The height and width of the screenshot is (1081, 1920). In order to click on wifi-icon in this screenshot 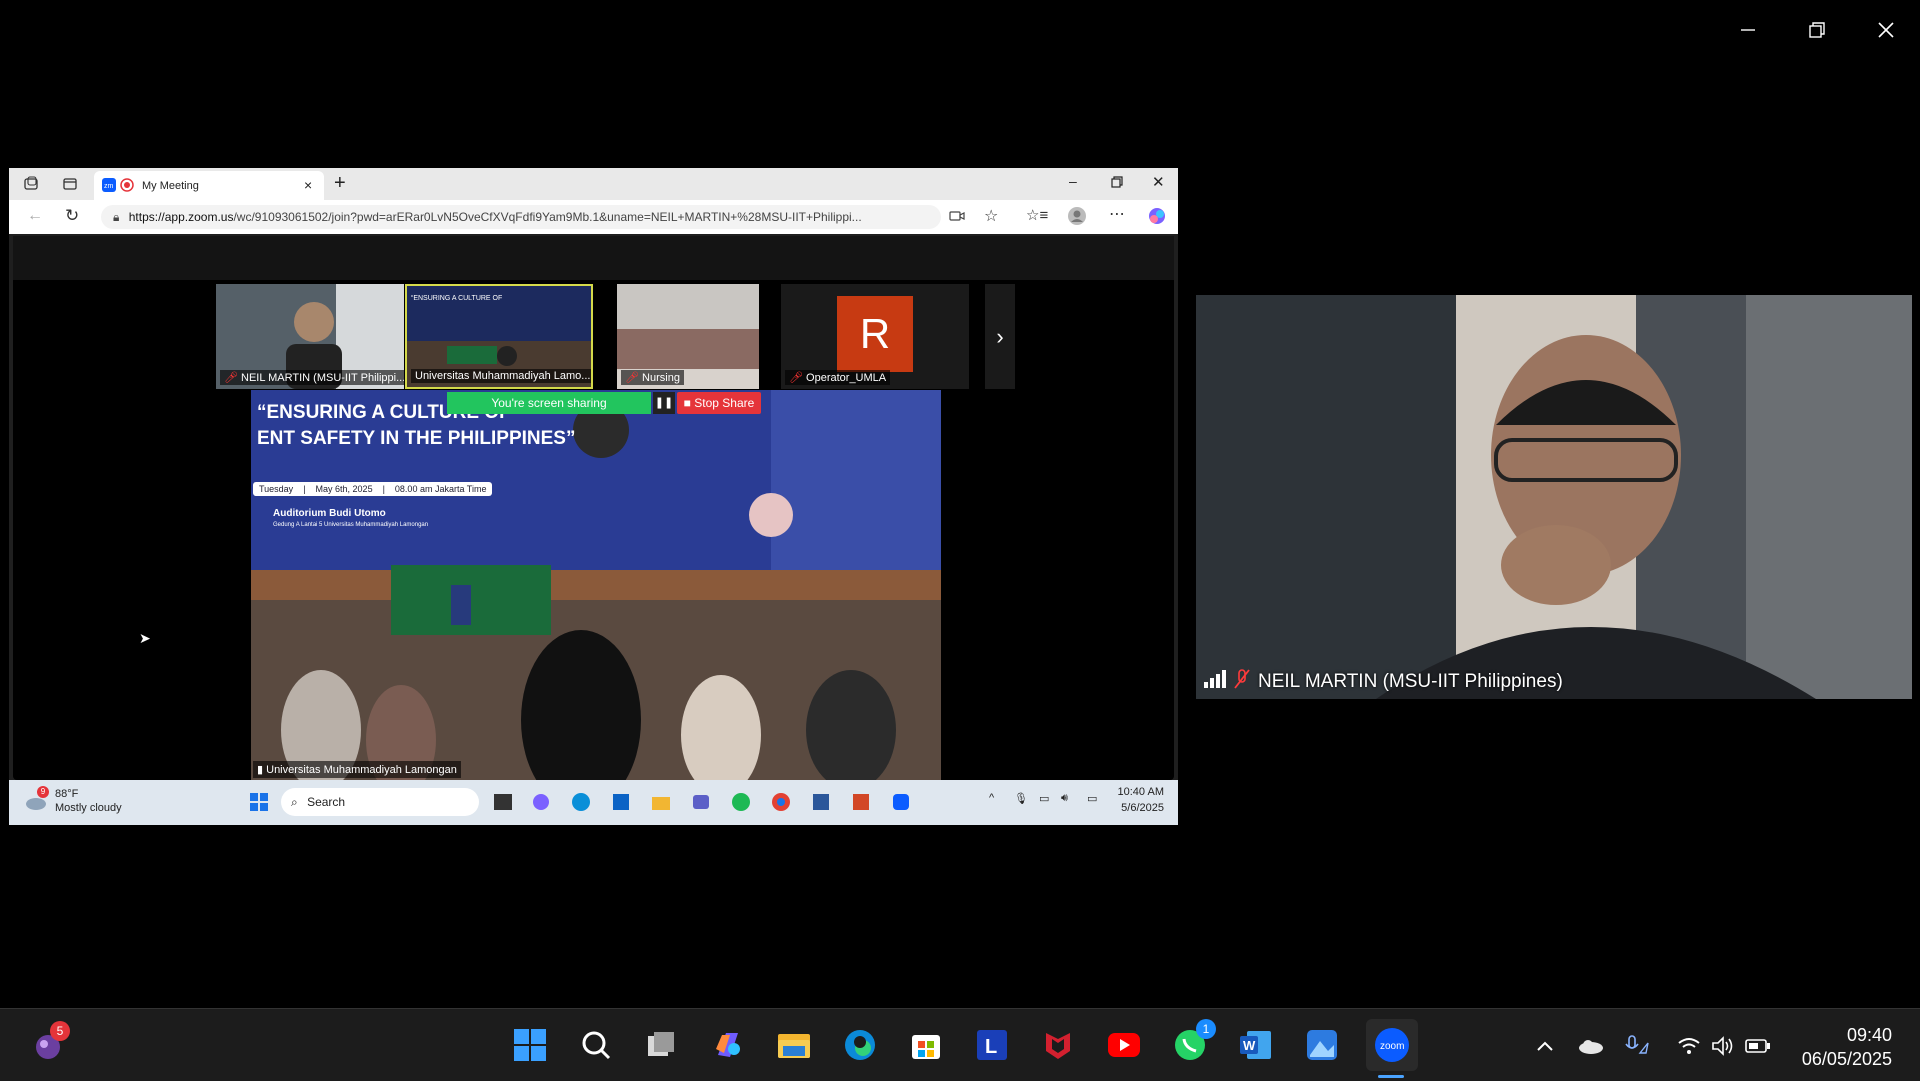, I will do `click(1689, 1046)`.